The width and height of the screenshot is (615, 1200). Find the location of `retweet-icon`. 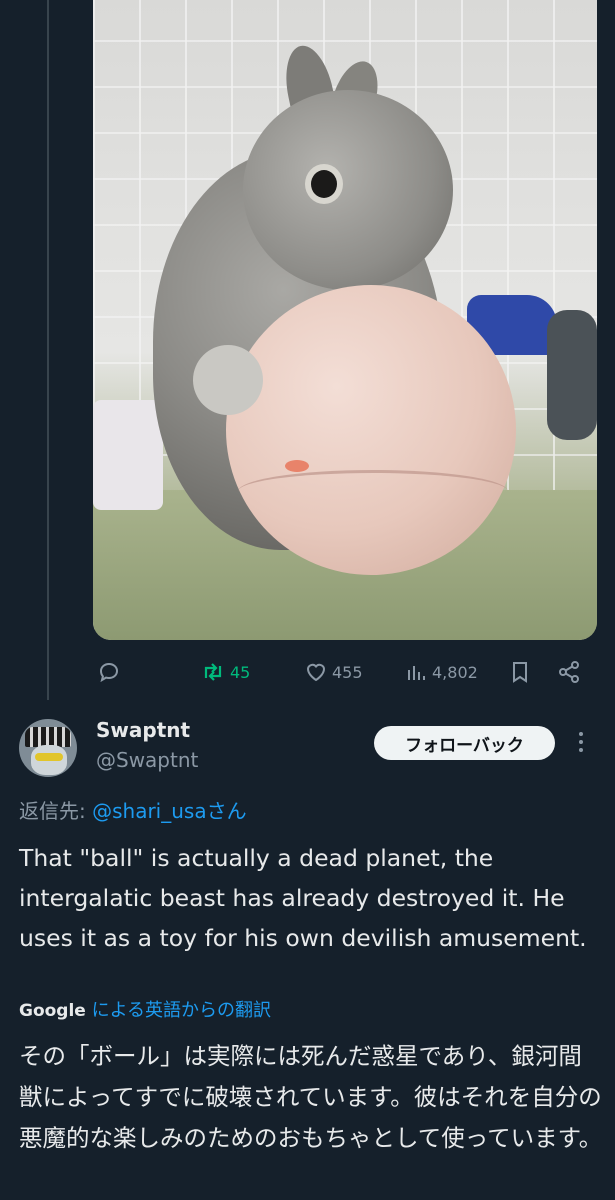

retweet-icon is located at coordinates (213, 672).